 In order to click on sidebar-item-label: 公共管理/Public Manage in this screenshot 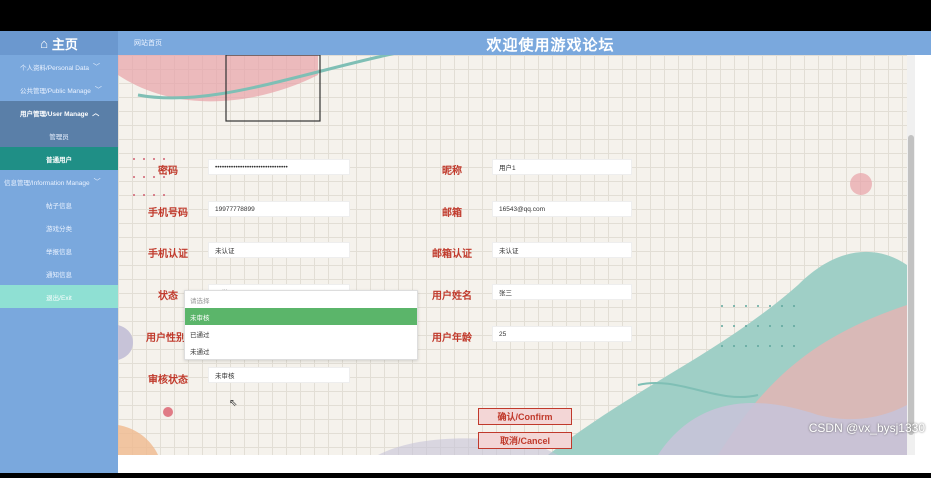, I will do `click(55, 91)`.